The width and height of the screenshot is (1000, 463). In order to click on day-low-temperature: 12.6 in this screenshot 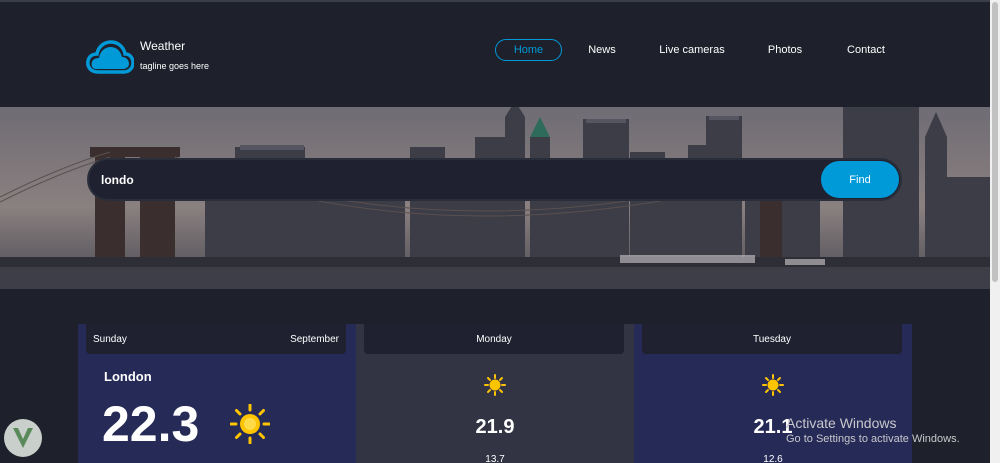, I will do `click(773, 458)`.